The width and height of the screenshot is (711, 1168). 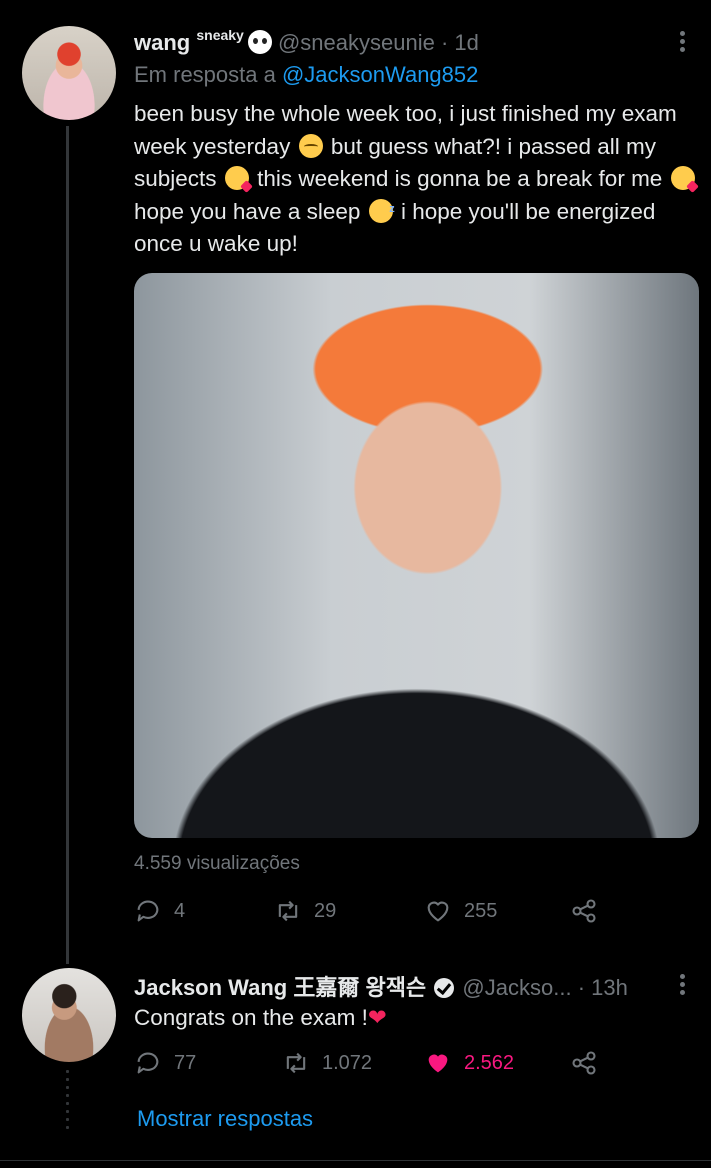 What do you see at coordinates (438, 1063) in the screenshot?
I see `heart-filled-icon` at bounding box center [438, 1063].